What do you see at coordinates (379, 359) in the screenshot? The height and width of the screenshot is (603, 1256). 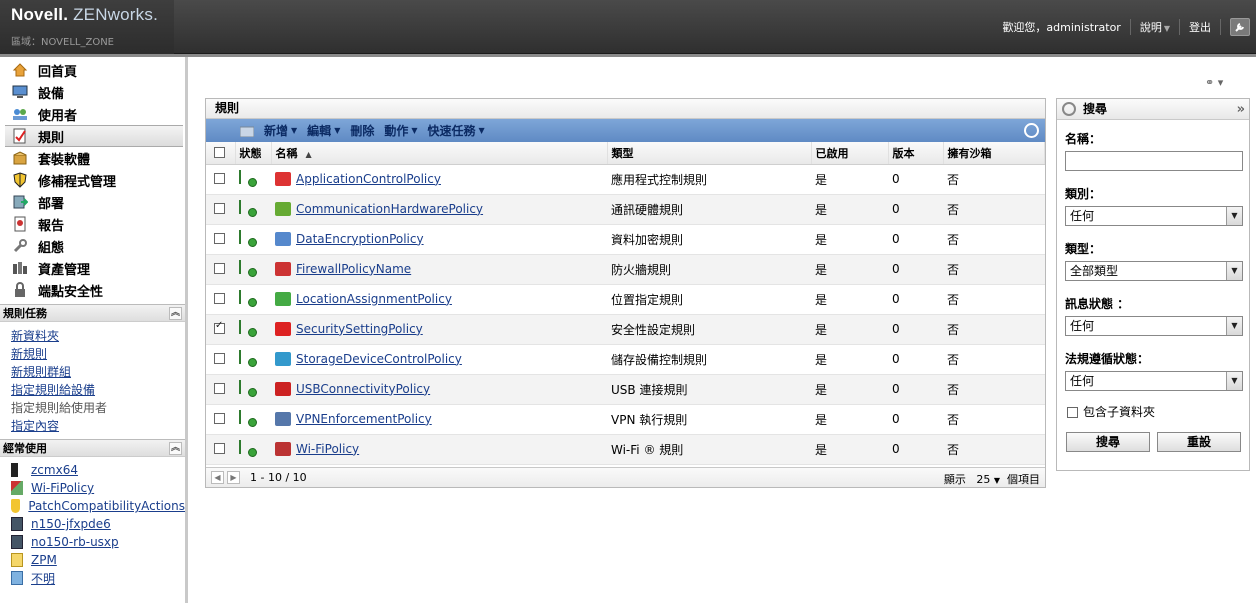 I see `policy-name-link: StorageDeviceControlPolicy` at bounding box center [379, 359].